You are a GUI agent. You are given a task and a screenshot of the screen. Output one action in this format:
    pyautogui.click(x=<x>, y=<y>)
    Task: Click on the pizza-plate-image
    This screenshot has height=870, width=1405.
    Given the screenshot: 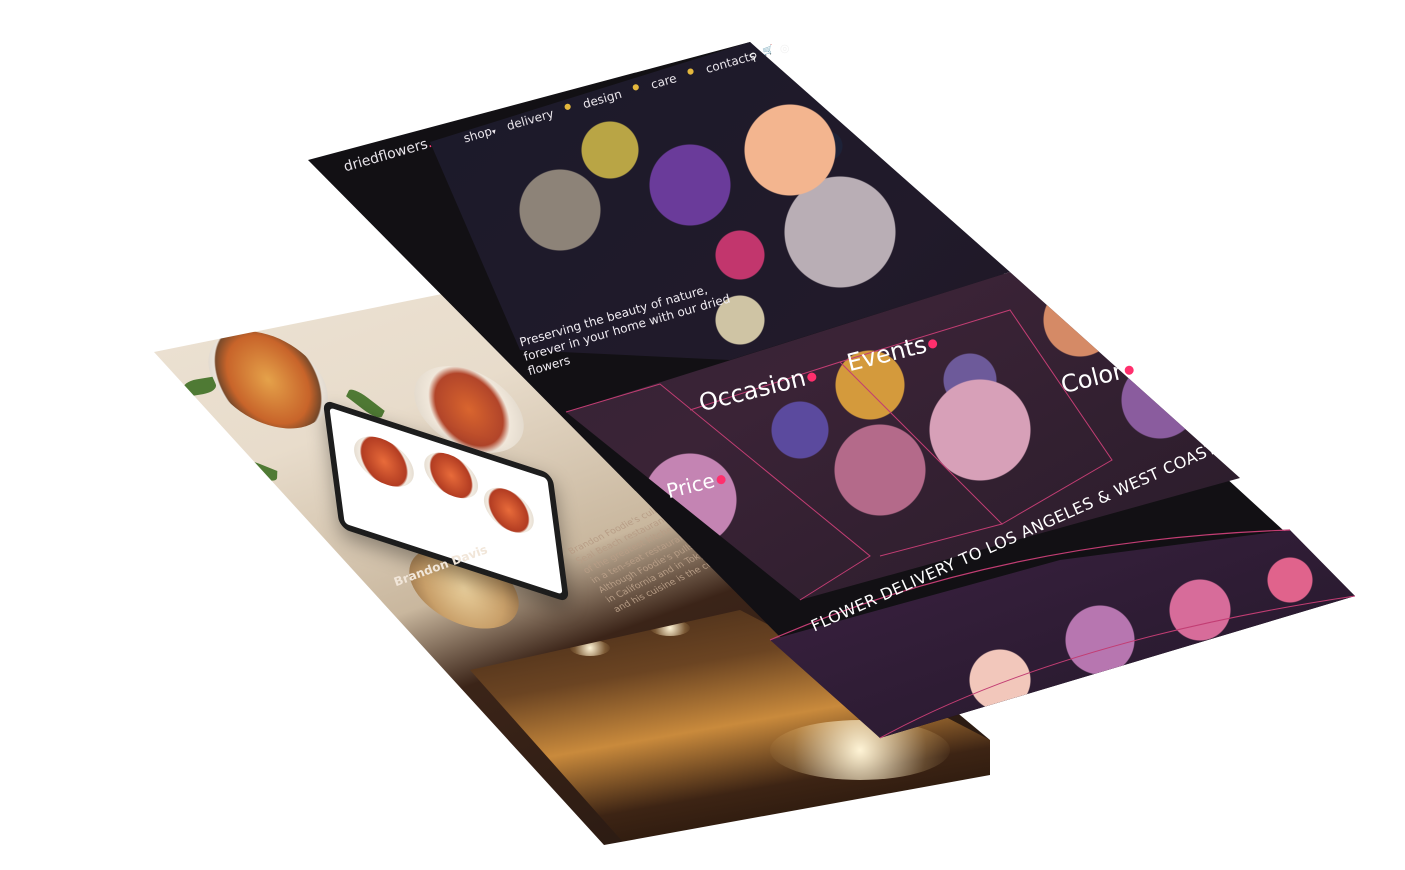 What is the action you would take?
    pyautogui.click(x=268, y=379)
    